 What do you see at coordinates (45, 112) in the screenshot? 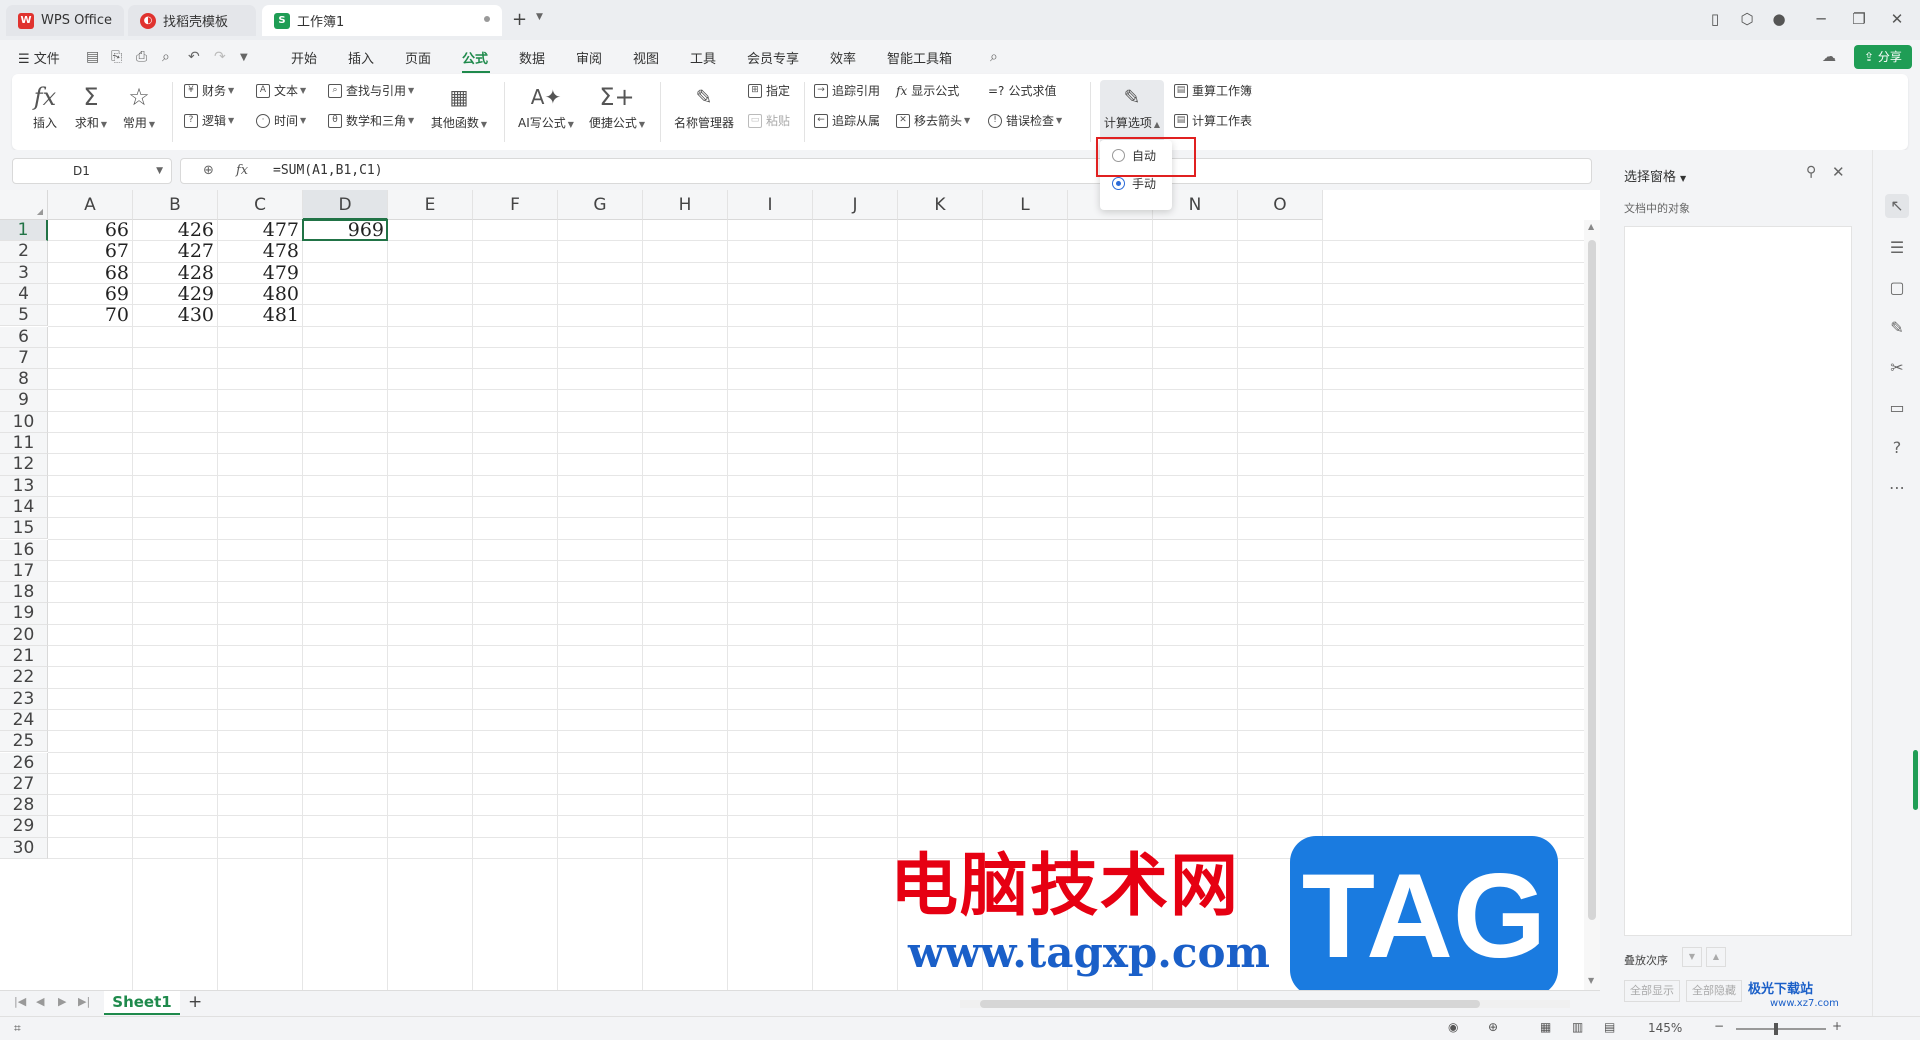
I see `insert-function-button: fx 插入` at bounding box center [45, 112].